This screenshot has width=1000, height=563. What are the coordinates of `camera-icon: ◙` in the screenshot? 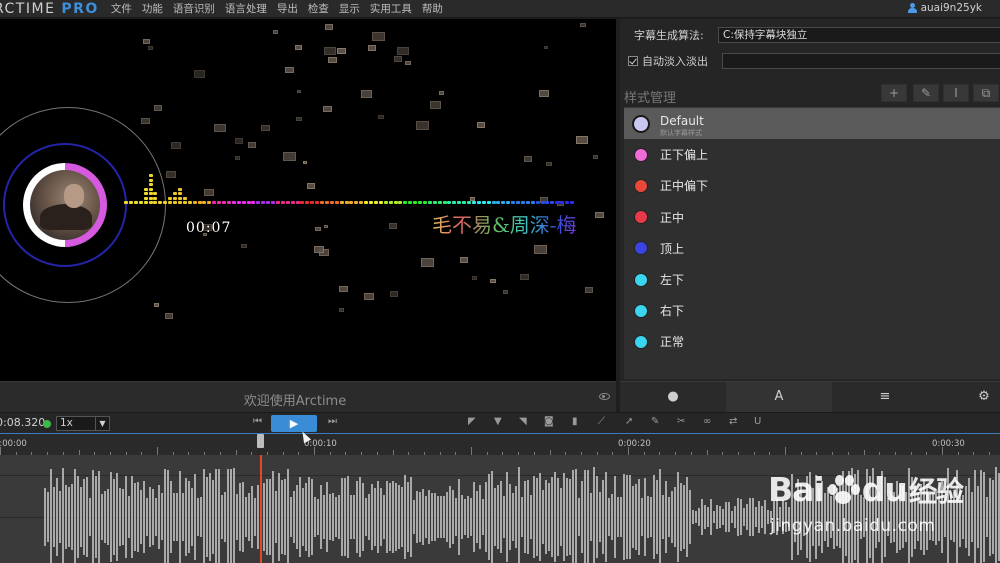 It's located at (549, 421).